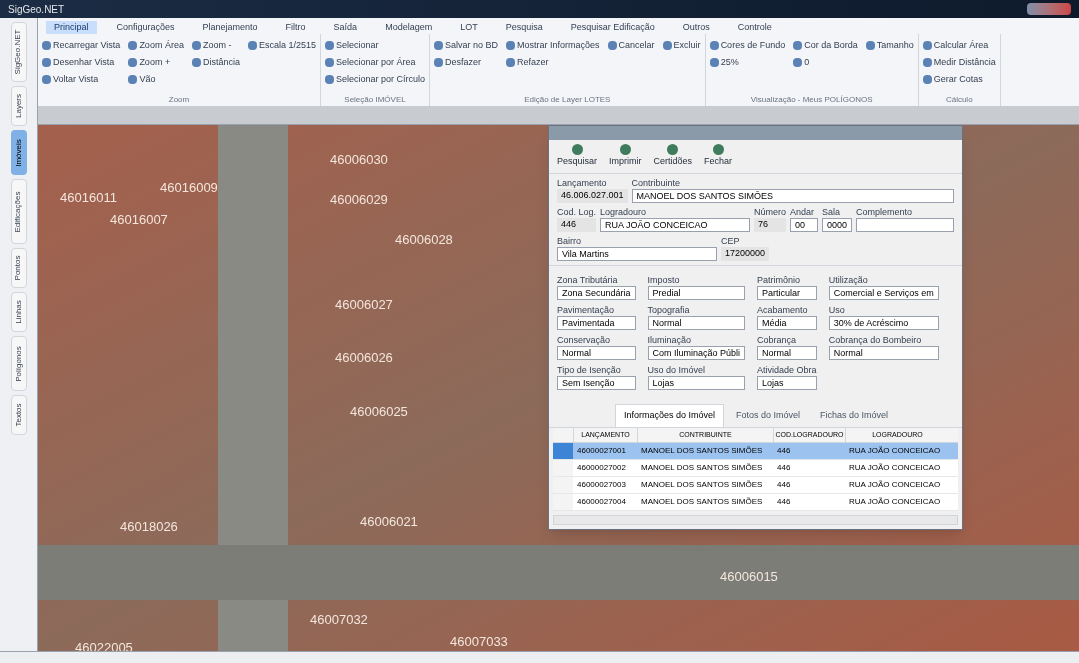  I want to click on ribbon-button: Cores de Fundo, so click(747, 45).